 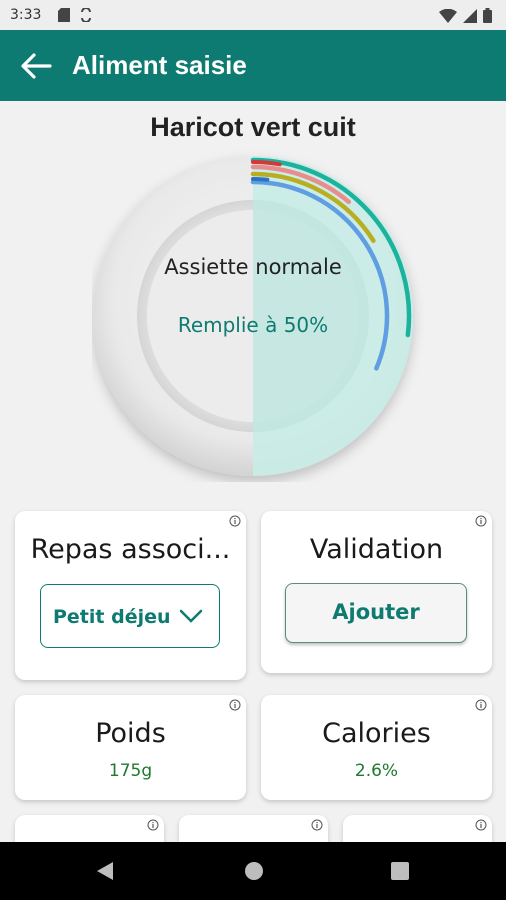 What do you see at coordinates (253, 65) in the screenshot?
I see `app-bar: Aliment saisie` at bounding box center [253, 65].